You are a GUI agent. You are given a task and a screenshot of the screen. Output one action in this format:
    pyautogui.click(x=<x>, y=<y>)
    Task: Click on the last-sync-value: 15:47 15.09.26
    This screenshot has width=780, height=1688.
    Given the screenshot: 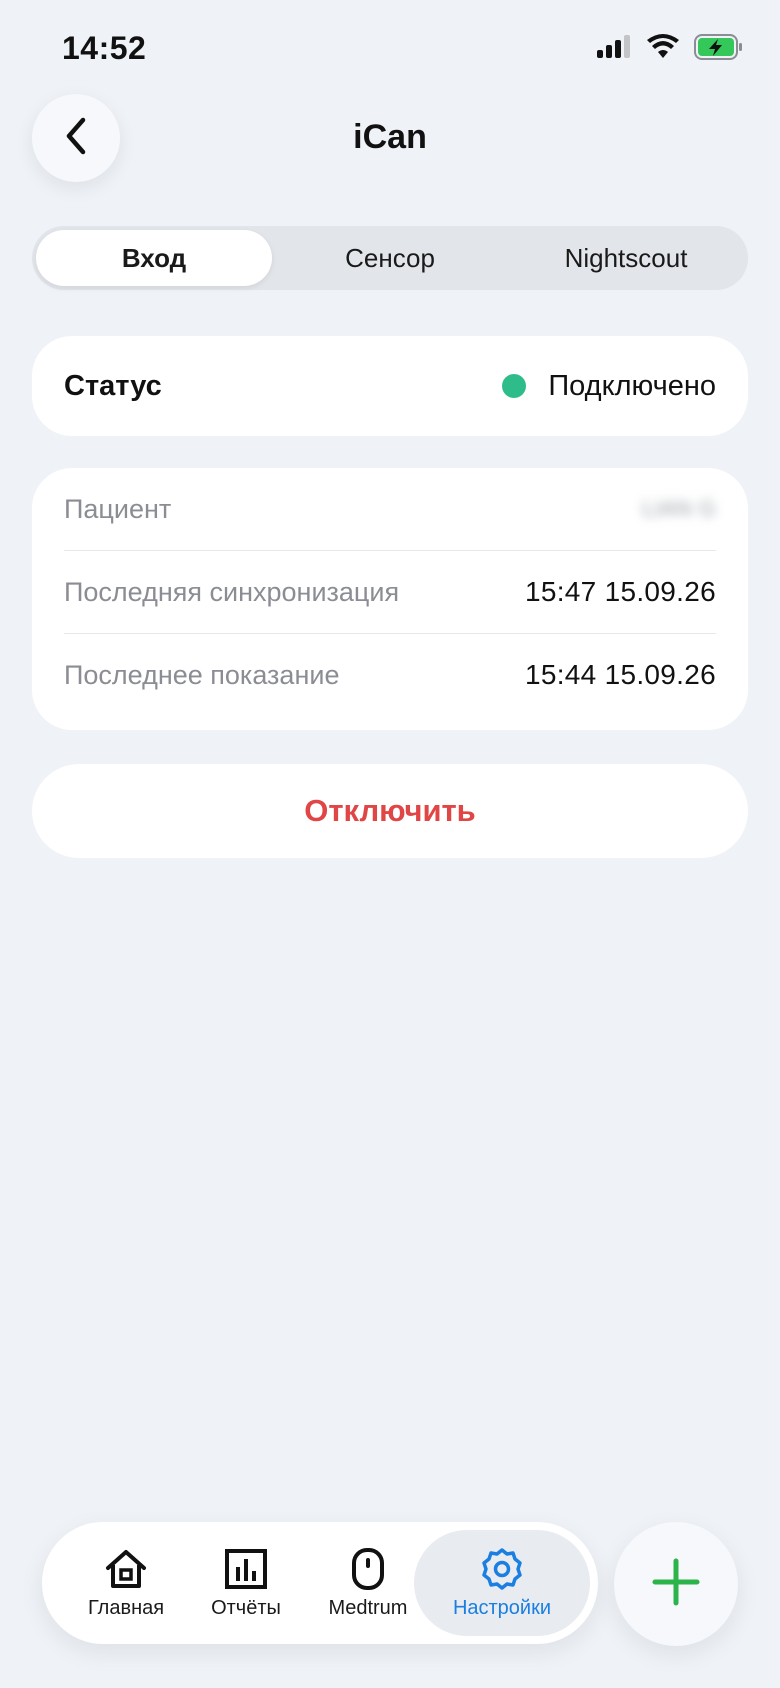 What is the action you would take?
    pyautogui.click(x=620, y=591)
    